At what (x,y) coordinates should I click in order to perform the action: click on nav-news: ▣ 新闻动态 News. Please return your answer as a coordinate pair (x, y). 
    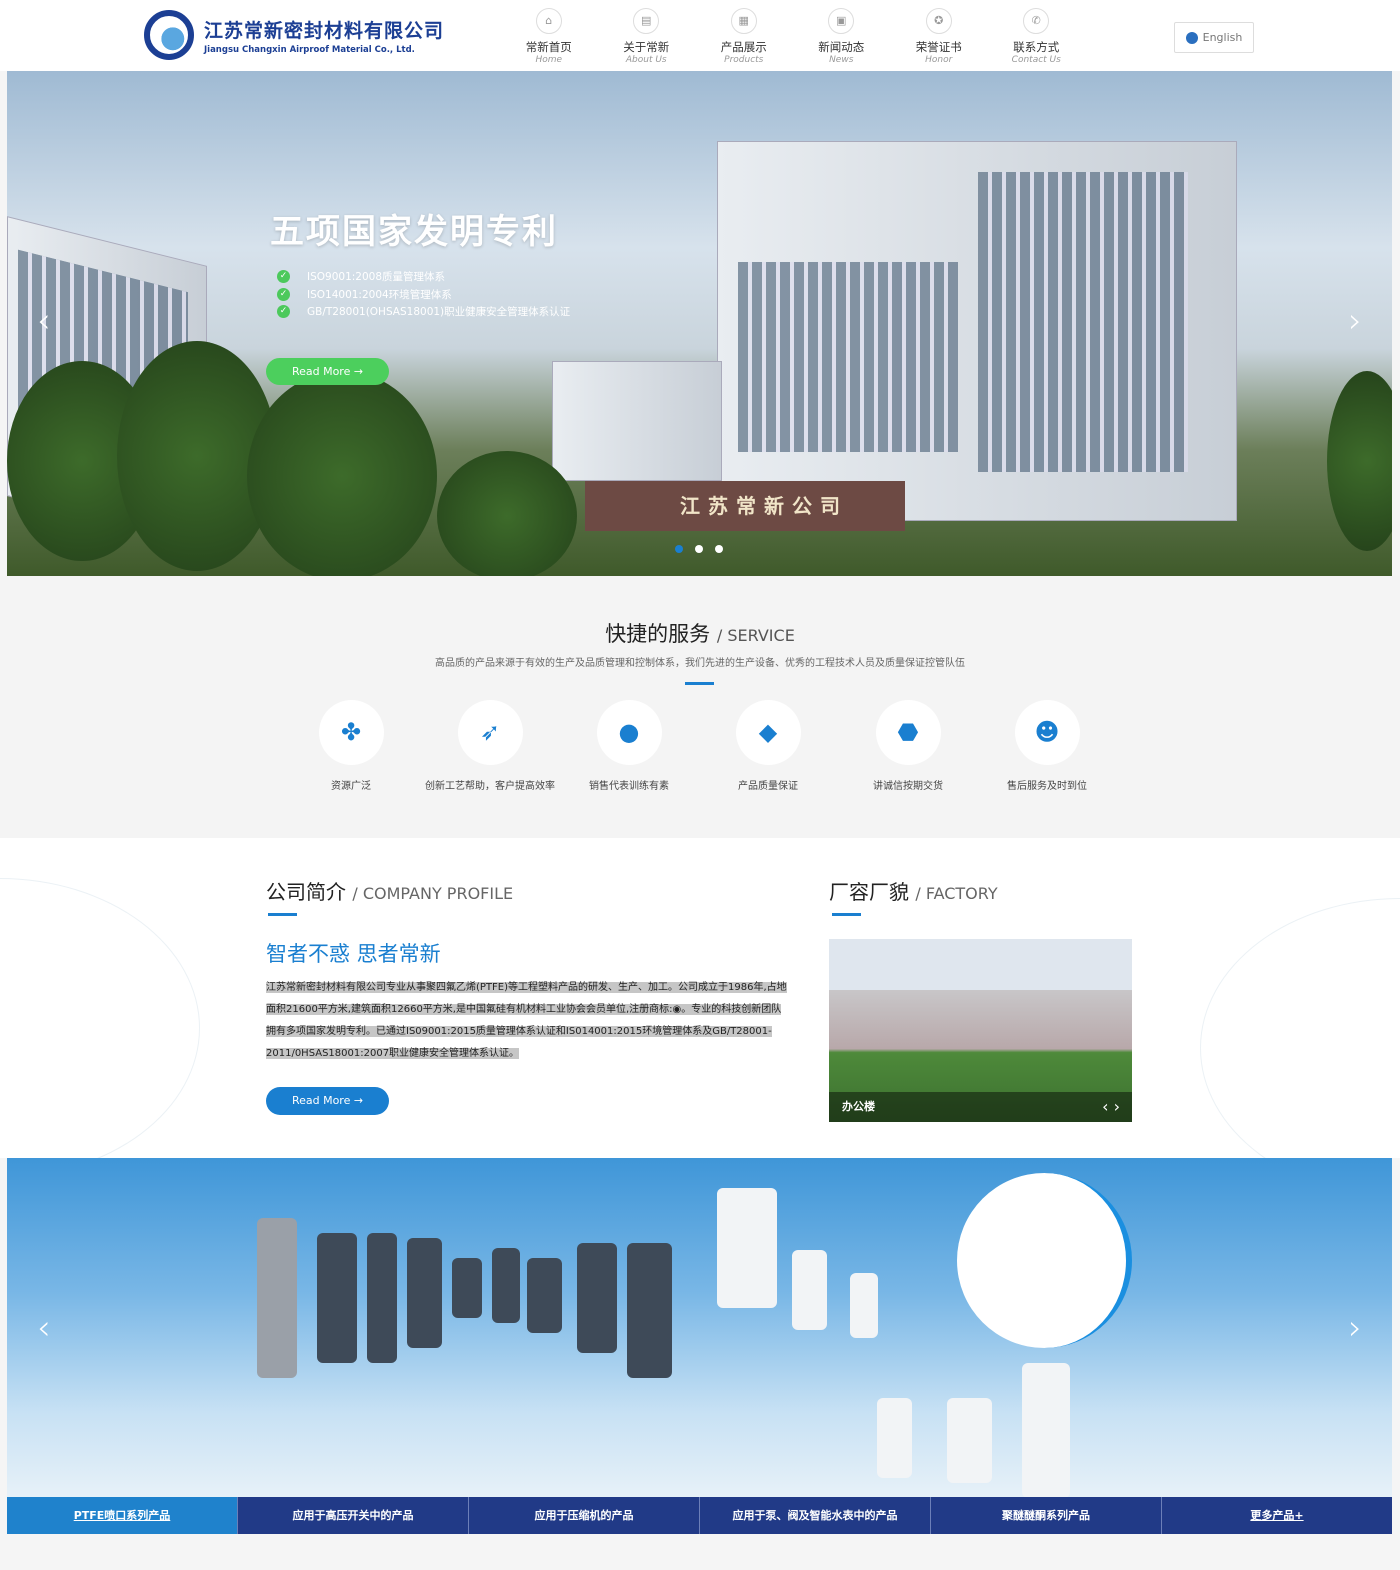
    Looking at the image, I should click on (842, 36).